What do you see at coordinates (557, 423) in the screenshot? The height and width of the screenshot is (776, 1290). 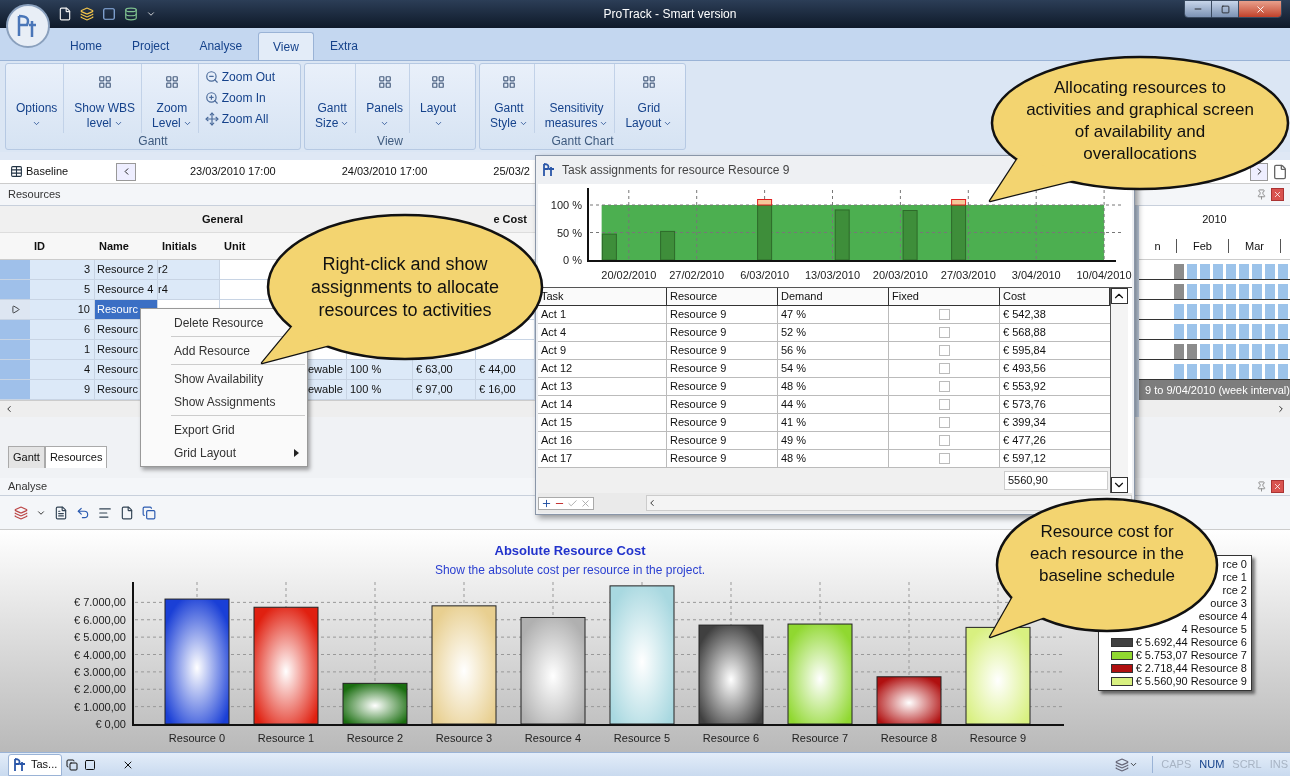 I see `table-cell-text: Act 15` at bounding box center [557, 423].